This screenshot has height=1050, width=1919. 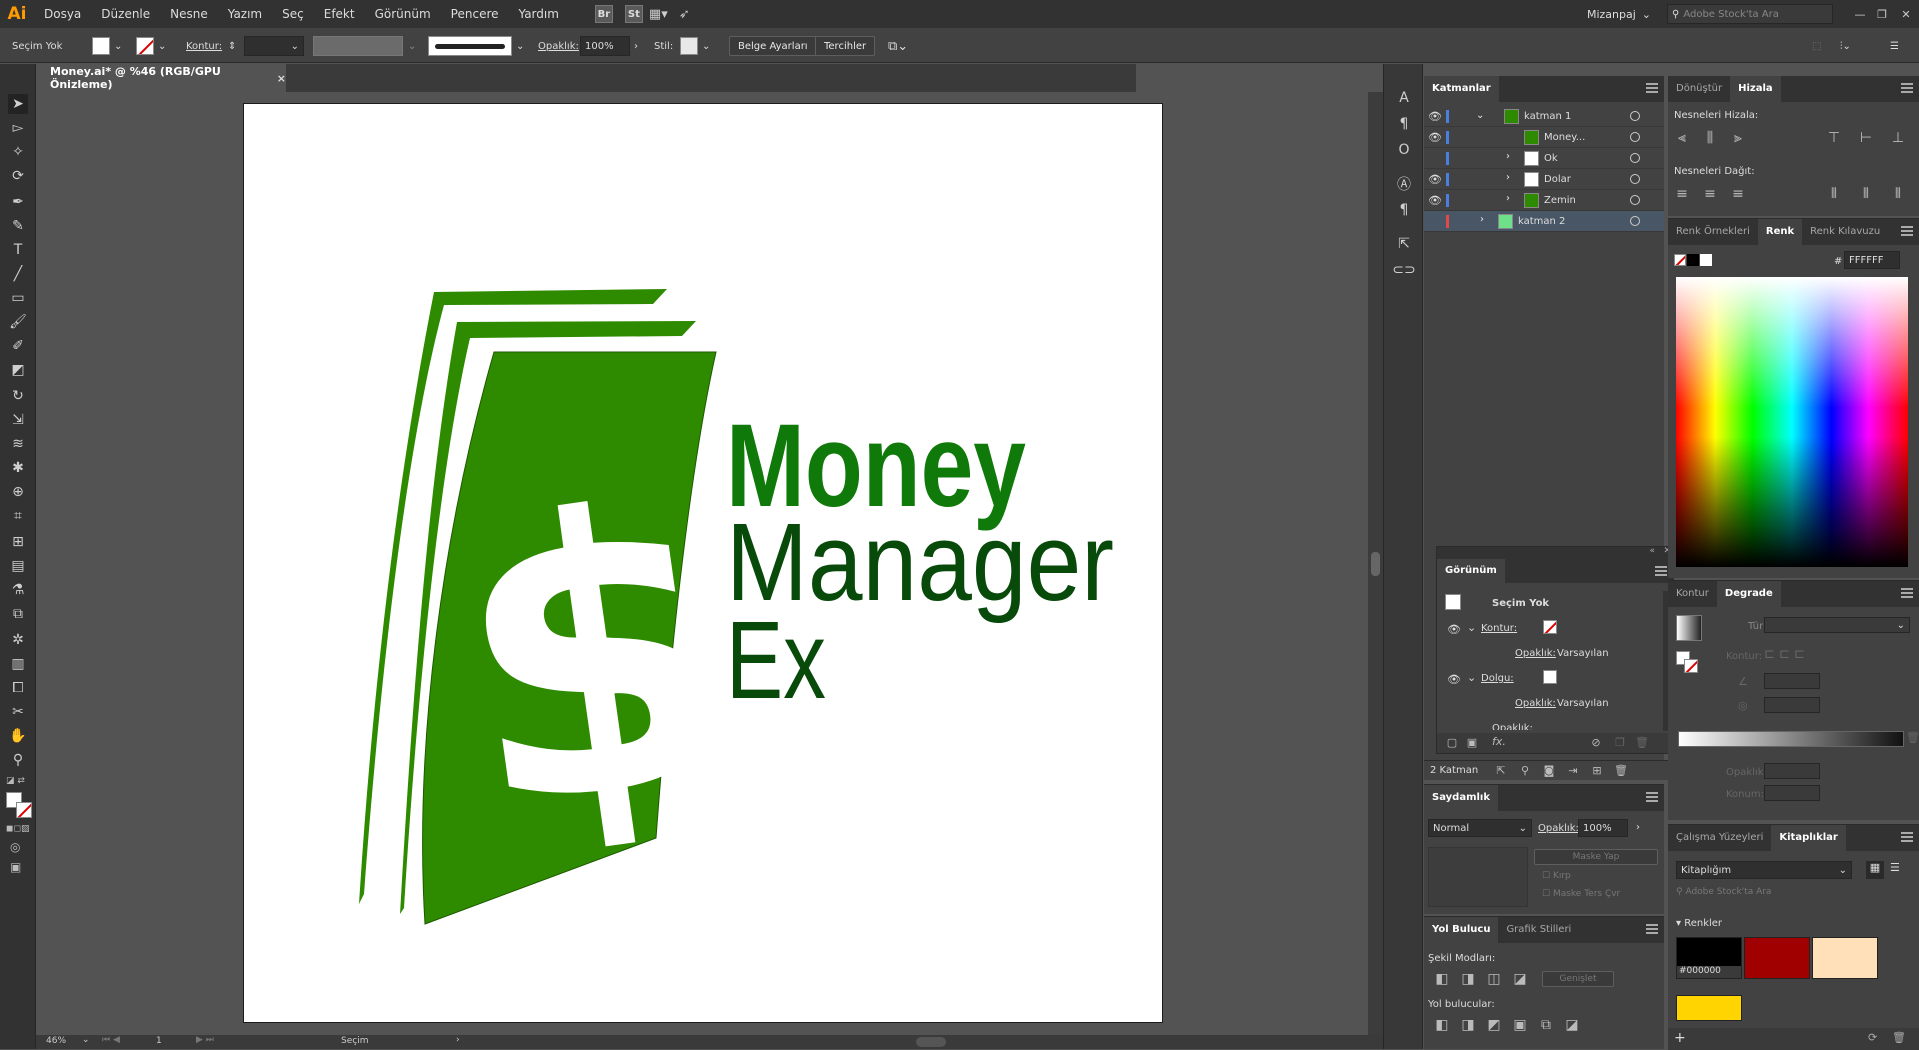 What do you see at coordinates (898, 46) in the screenshot?
I see `arrange-icon: ⧉⌄` at bounding box center [898, 46].